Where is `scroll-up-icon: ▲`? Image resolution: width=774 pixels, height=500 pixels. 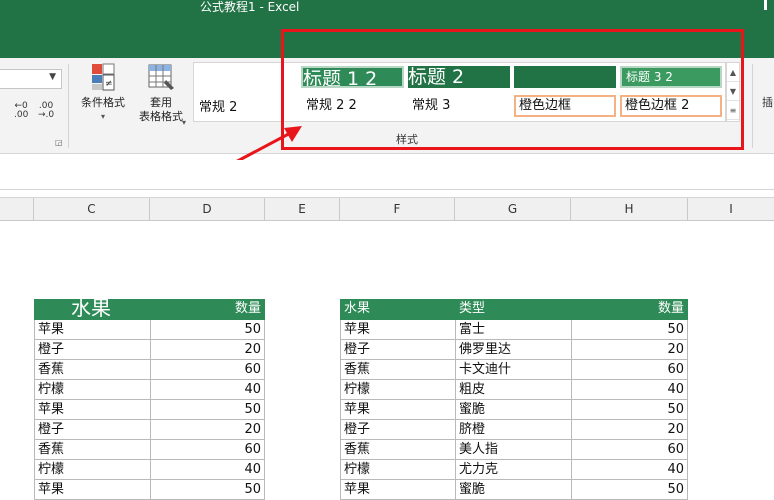 scroll-up-icon: ▲ is located at coordinates (733, 72).